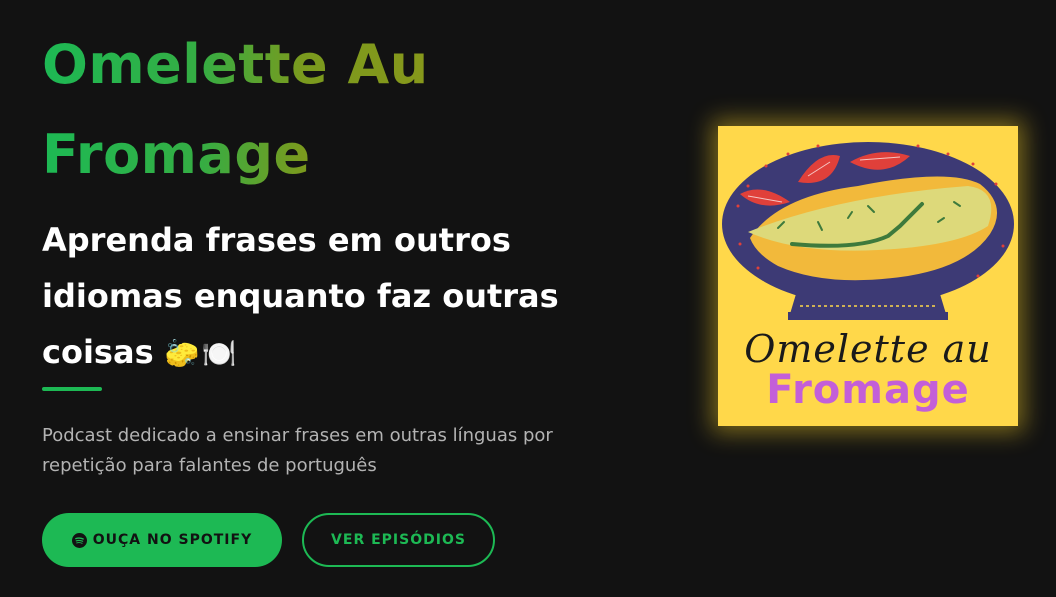  What do you see at coordinates (276, 240) in the screenshot?
I see `tagline-line-1: Aprenda frases em outros` at bounding box center [276, 240].